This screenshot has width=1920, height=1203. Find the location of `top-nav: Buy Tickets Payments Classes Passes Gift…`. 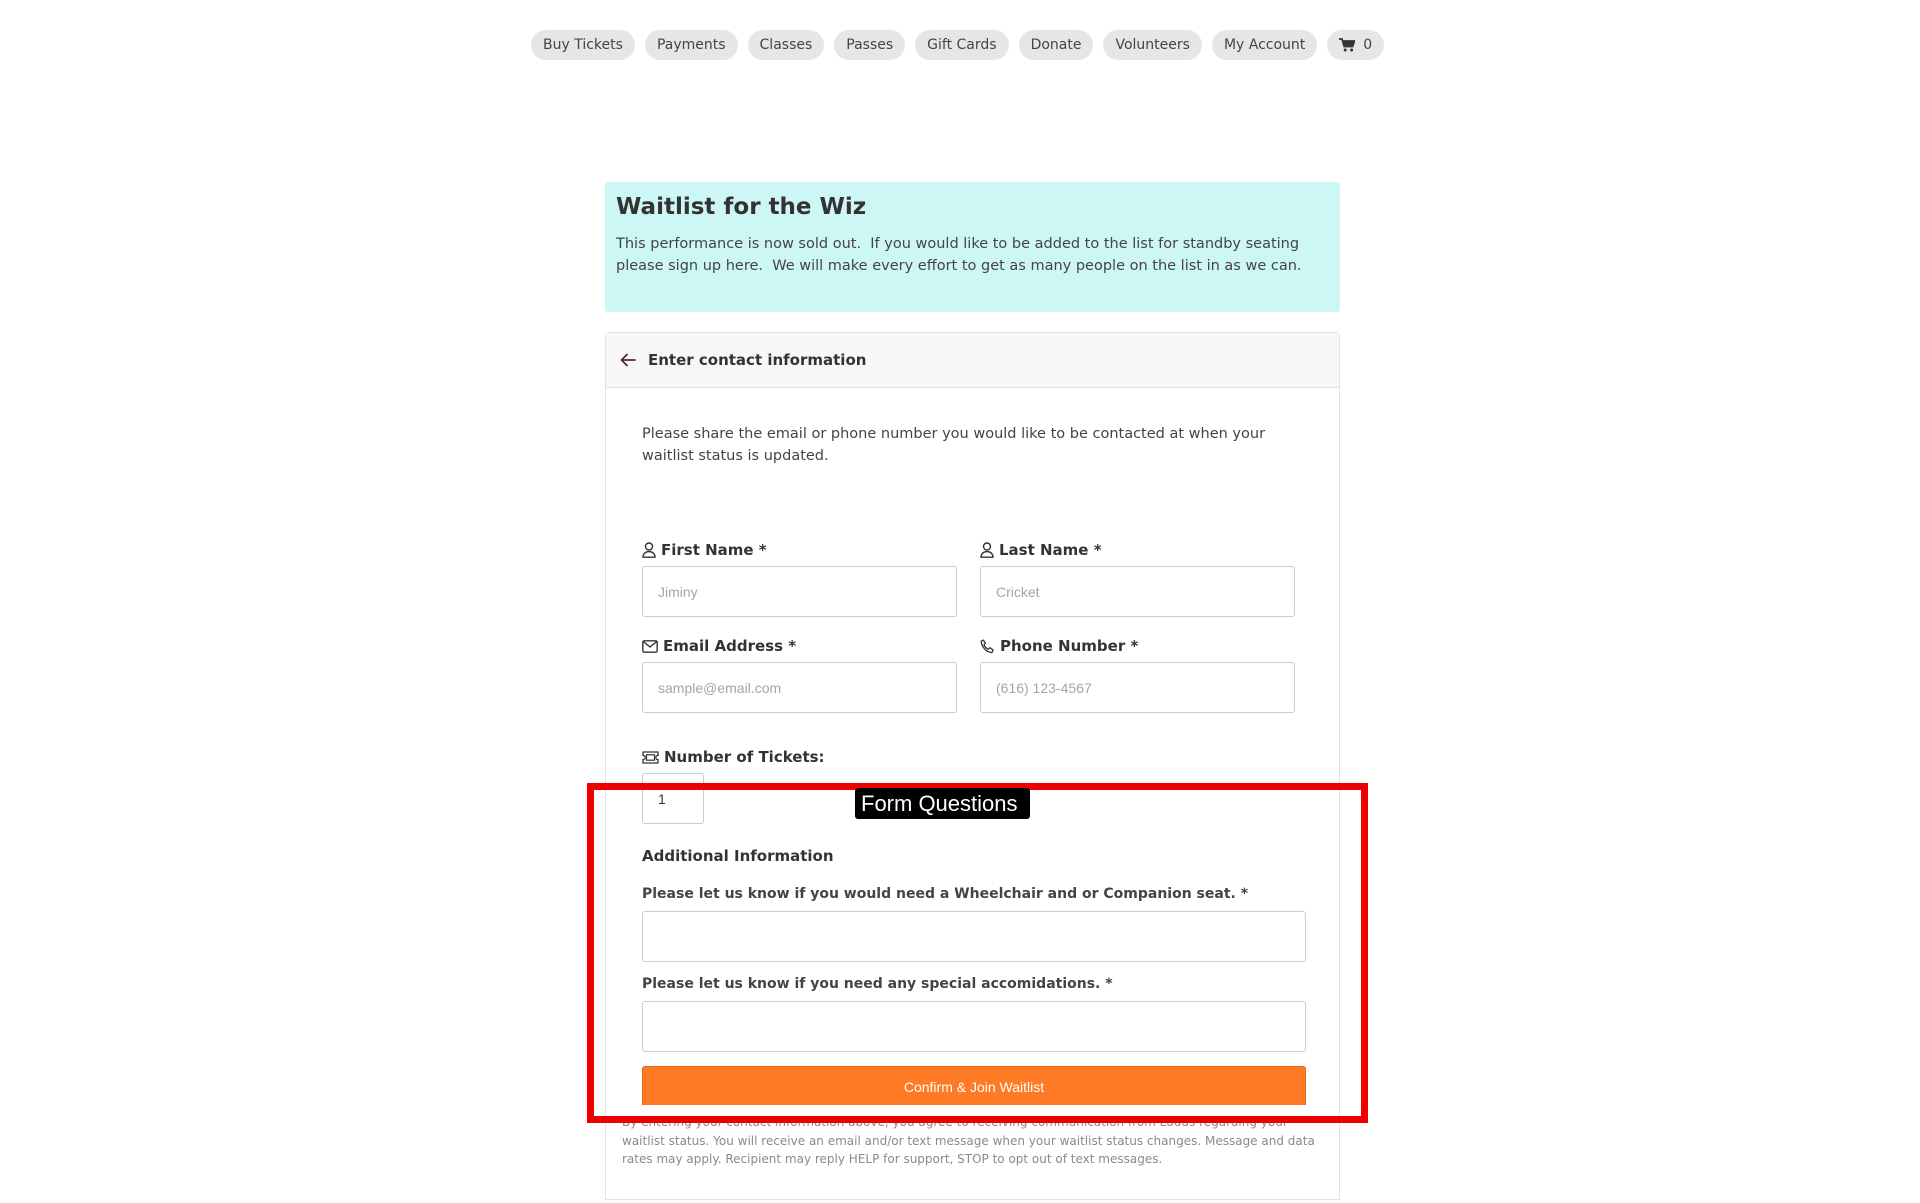

top-nav: Buy Tickets Payments Classes Passes Gift… is located at coordinates (958, 45).